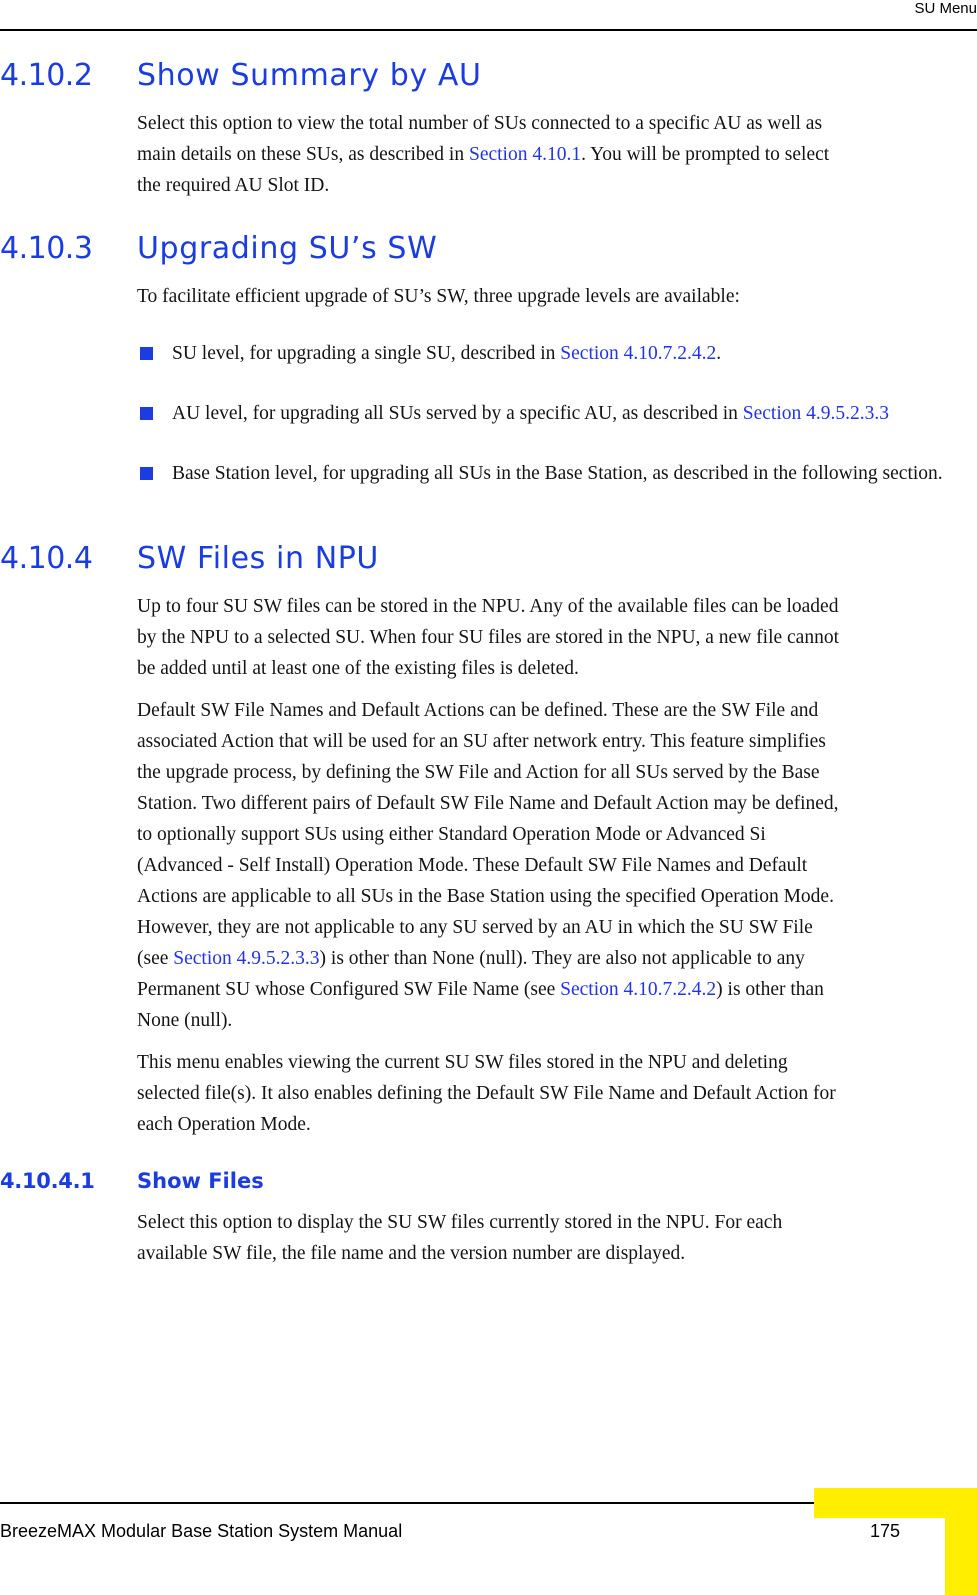 Image resolution: width=977 pixels, height=1595 pixels. What do you see at coordinates (46, 558) in the screenshot?
I see `heading-4-10-4-number: 4.10.4` at bounding box center [46, 558].